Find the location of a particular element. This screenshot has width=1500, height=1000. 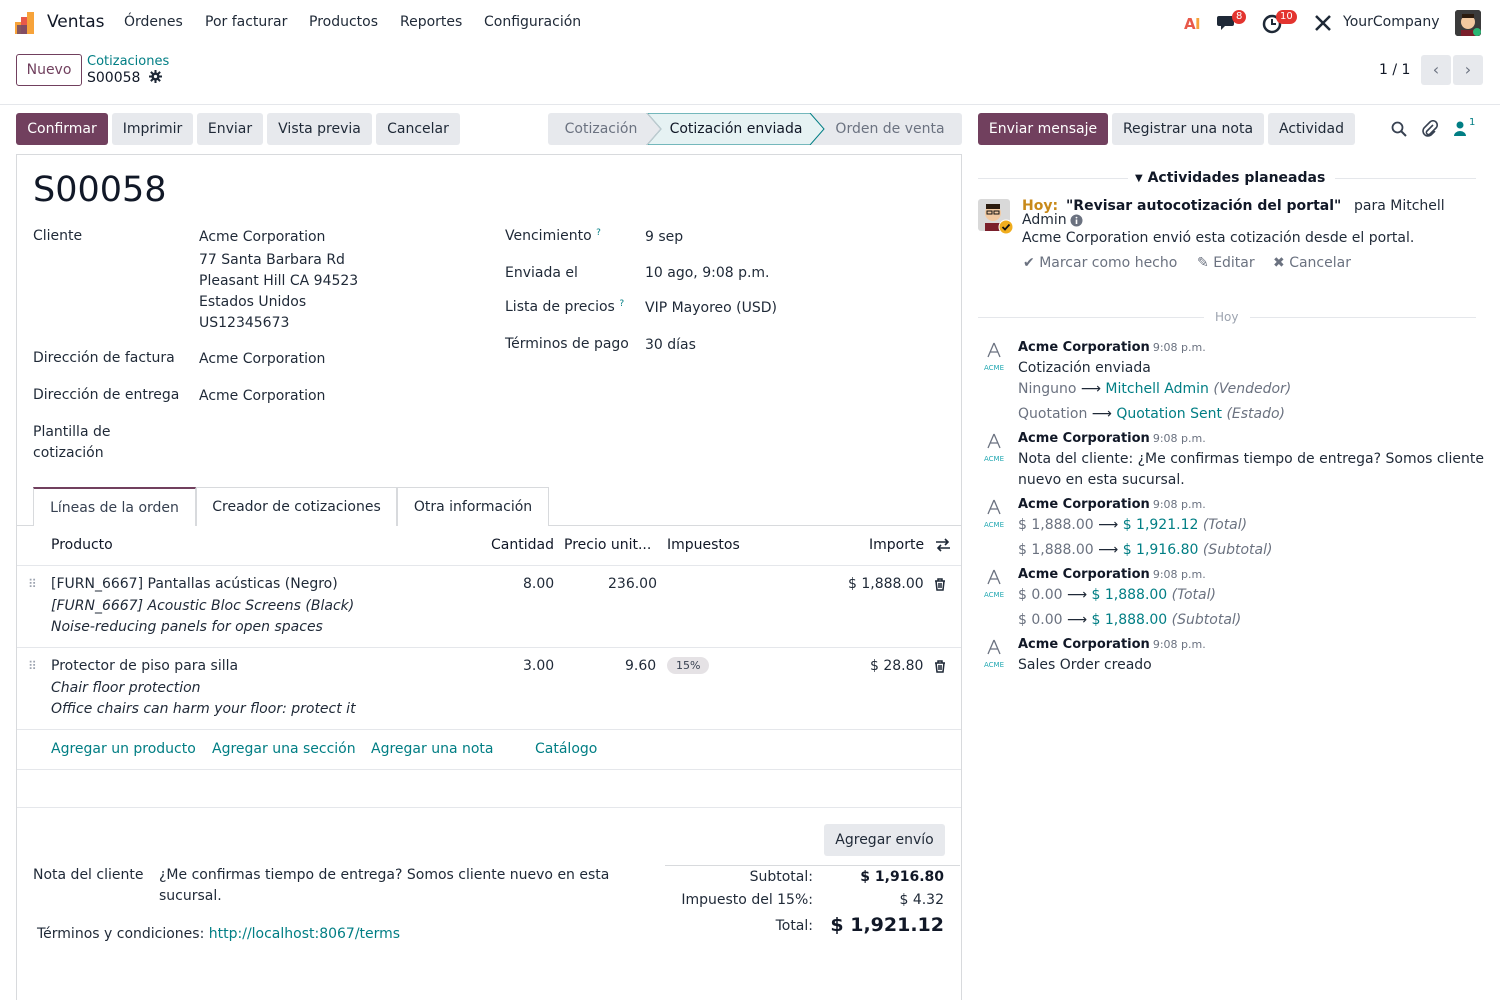

terms-link: http://localhost:8067/terms is located at coordinates (304, 934).